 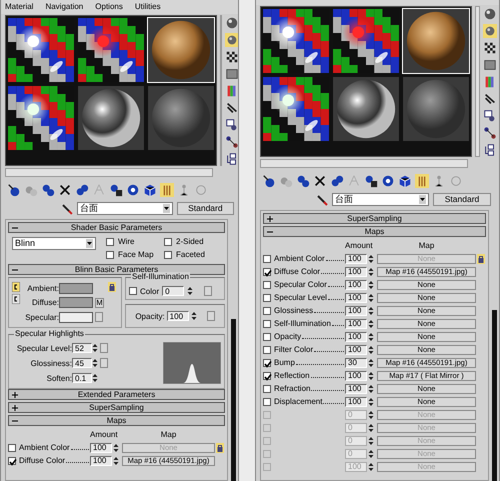 I want to click on spinner-icon, so click(x=190, y=291).